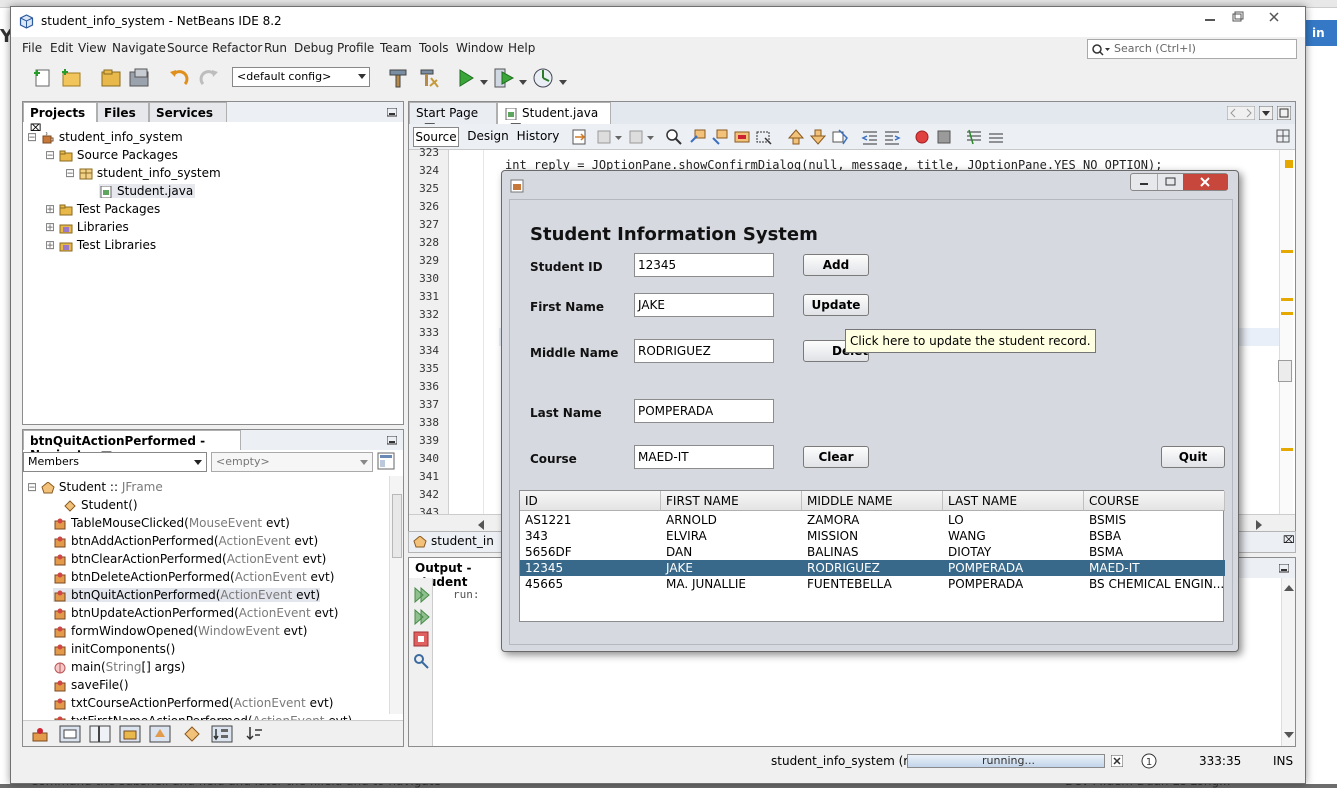  I want to click on rerun-with-params-icon, so click(421, 617).